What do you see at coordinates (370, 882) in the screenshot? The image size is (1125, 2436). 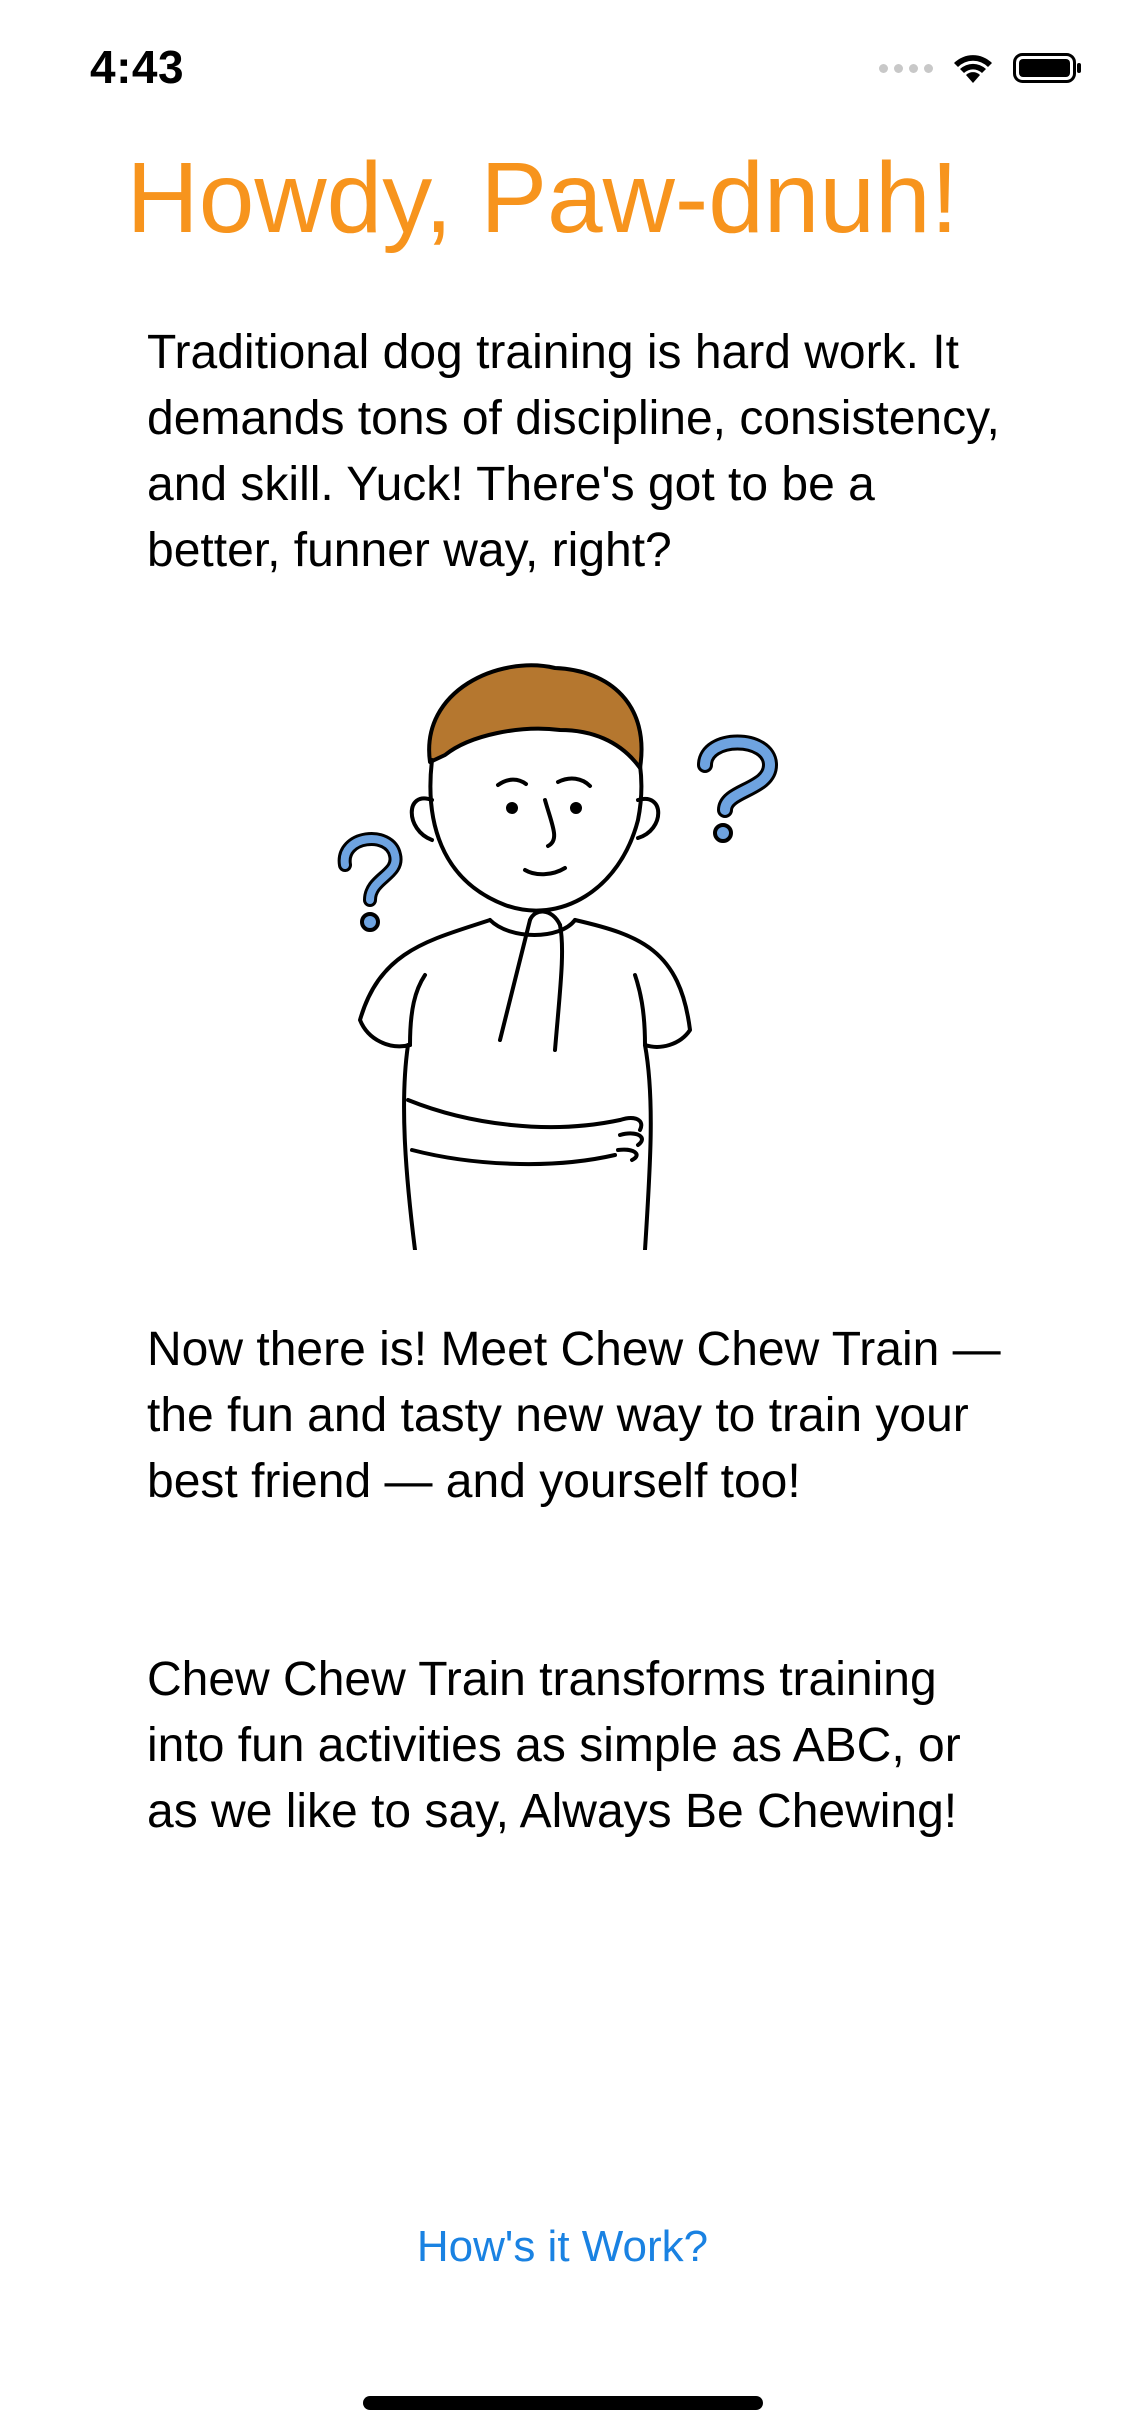 I see `question-mark-left-icon` at bounding box center [370, 882].